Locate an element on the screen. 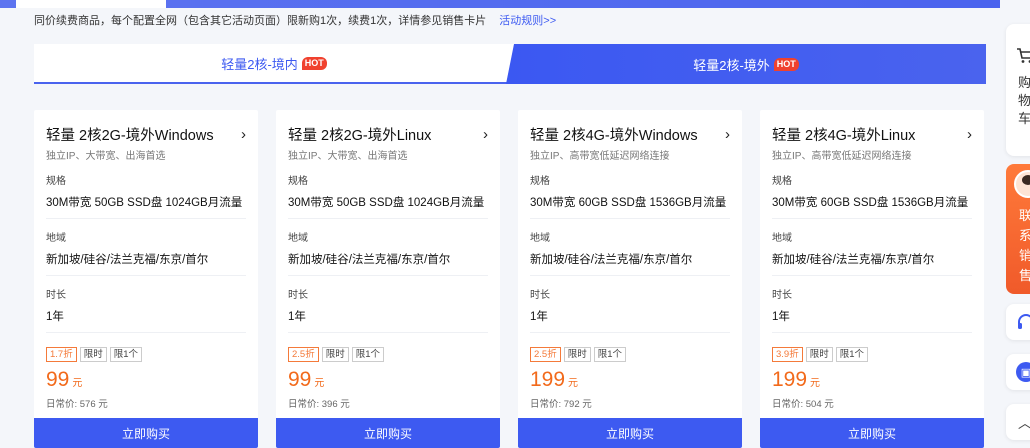 Image resolution: width=1030 pixels, height=448 pixels. contact-sales-button: 联系销售 is located at coordinates (1018, 229).